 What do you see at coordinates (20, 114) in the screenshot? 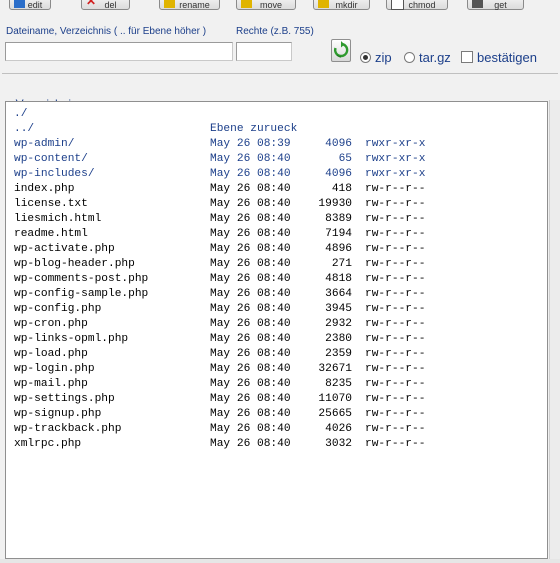
I see `file-name: ./` at bounding box center [20, 114].